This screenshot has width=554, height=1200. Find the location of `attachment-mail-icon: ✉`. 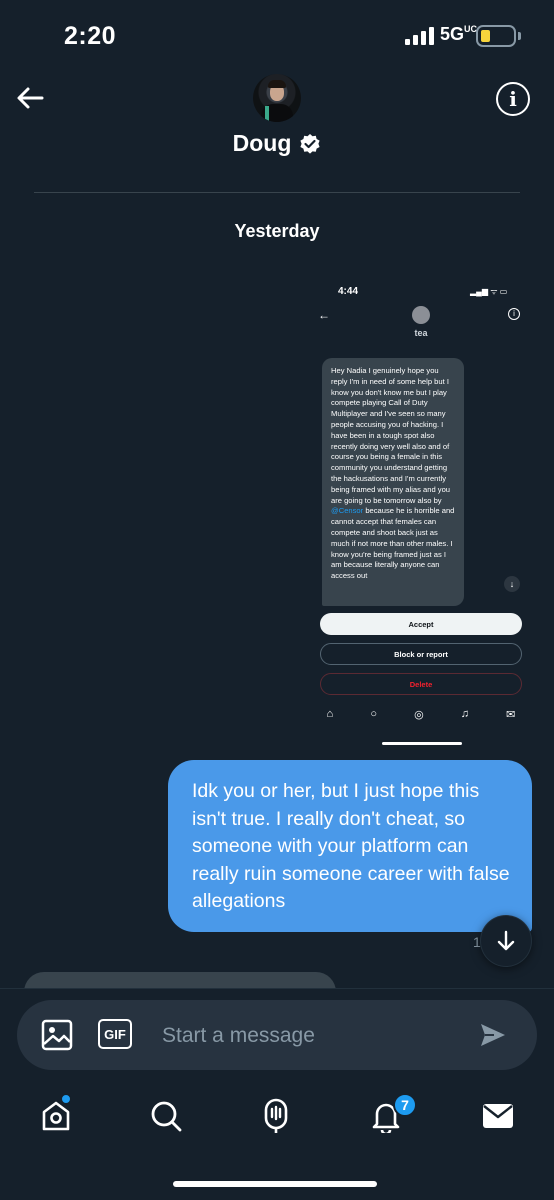

attachment-mail-icon: ✉ is located at coordinates (511, 715).